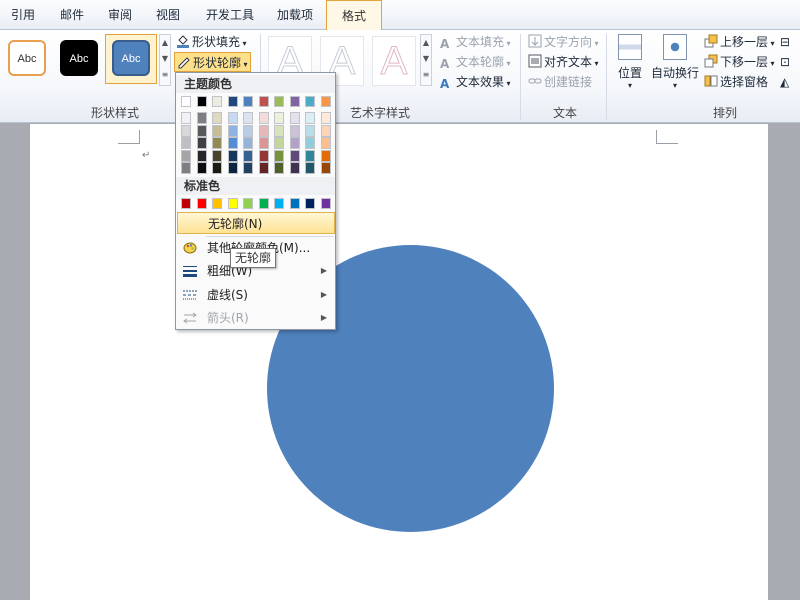 The height and width of the screenshot is (600, 800). Describe the element at coordinates (230, 16) in the screenshot. I see `tab-developer: 开发工具` at that location.